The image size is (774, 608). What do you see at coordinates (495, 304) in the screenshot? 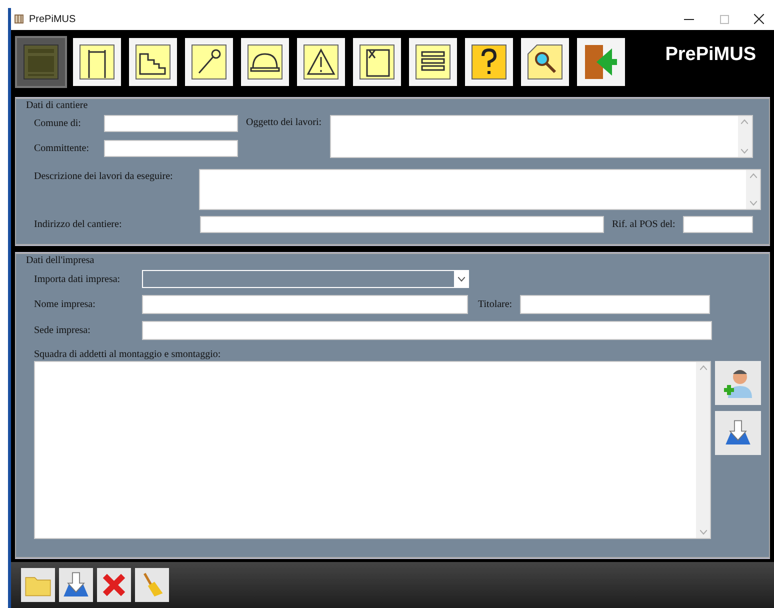
I see `field-label: Titolare:` at bounding box center [495, 304].